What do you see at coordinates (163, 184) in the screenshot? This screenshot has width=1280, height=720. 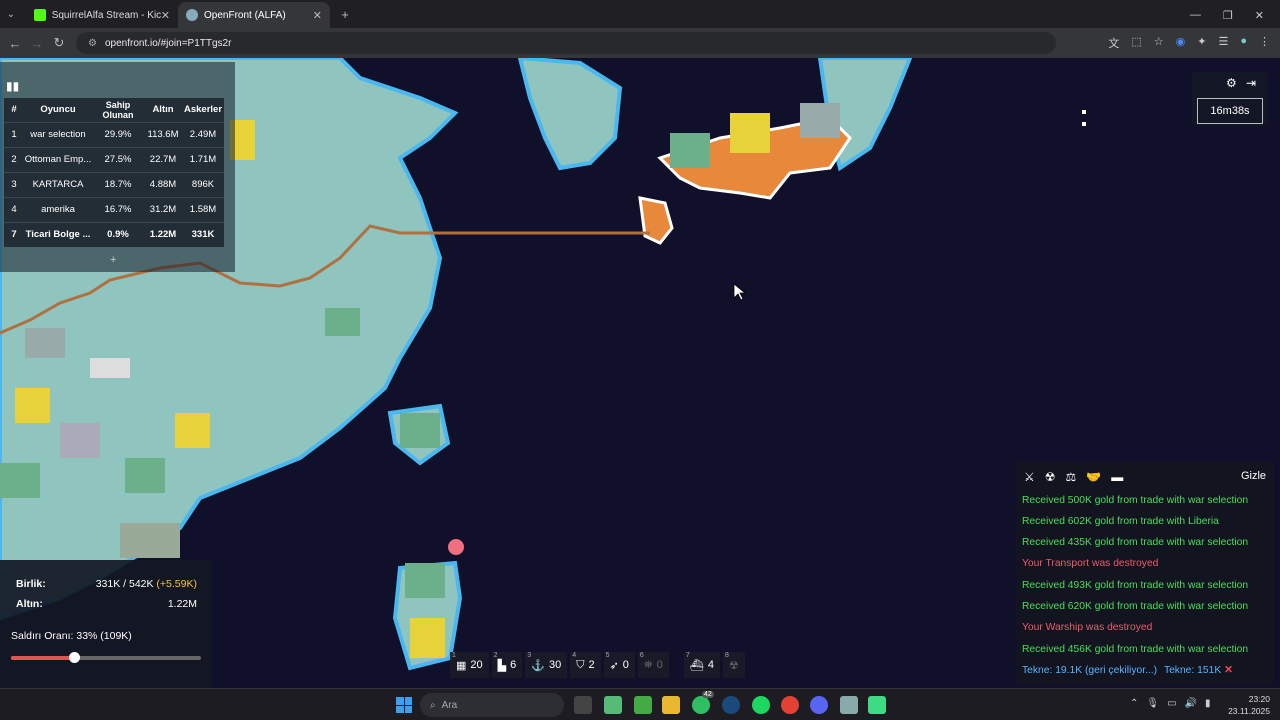 I see `gold-cell: 4.88M` at bounding box center [163, 184].